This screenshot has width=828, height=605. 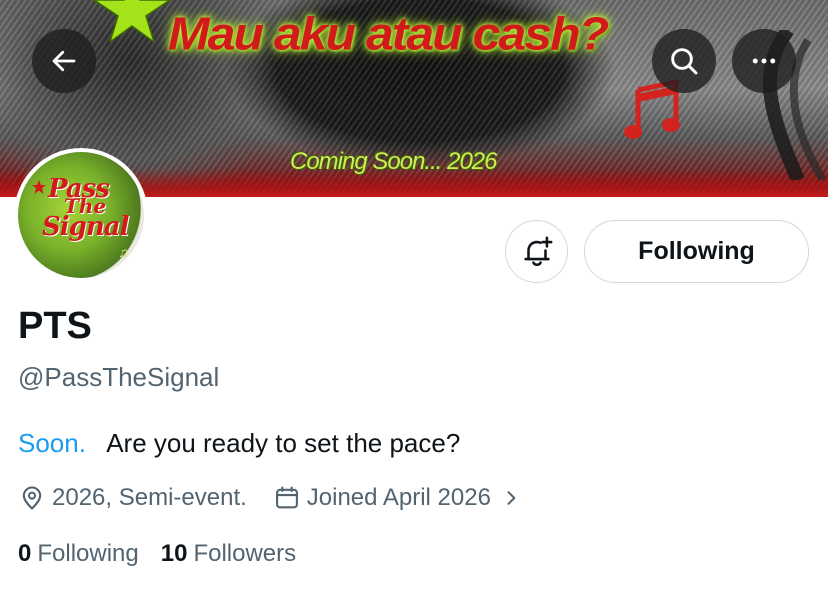 What do you see at coordinates (55, 326) in the screenshot?
I see `display-name: PTS` at bounding box center [55, 326].